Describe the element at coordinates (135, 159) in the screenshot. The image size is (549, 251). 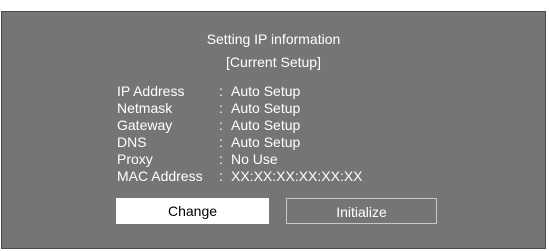
I see `info-label: Proxy` at that location.